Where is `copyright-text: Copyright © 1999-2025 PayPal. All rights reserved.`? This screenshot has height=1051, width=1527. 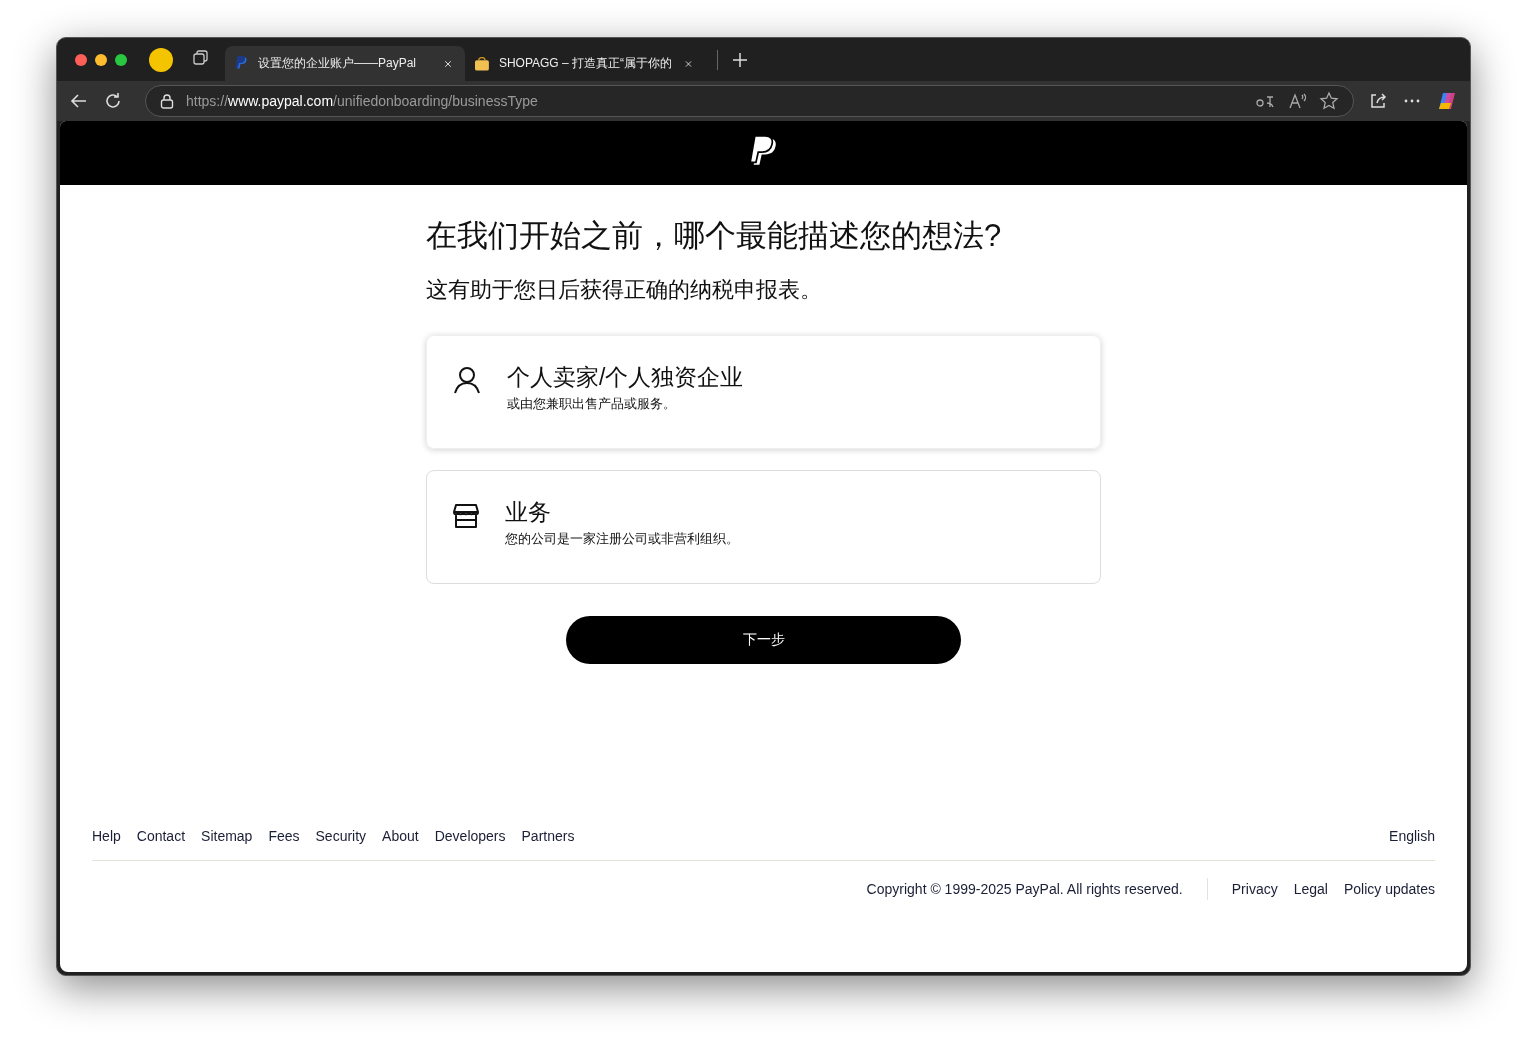
copyright-text: Copyright © 1999-2025 PayPal. All rights reserved. is located at coordinates (1024, 889).